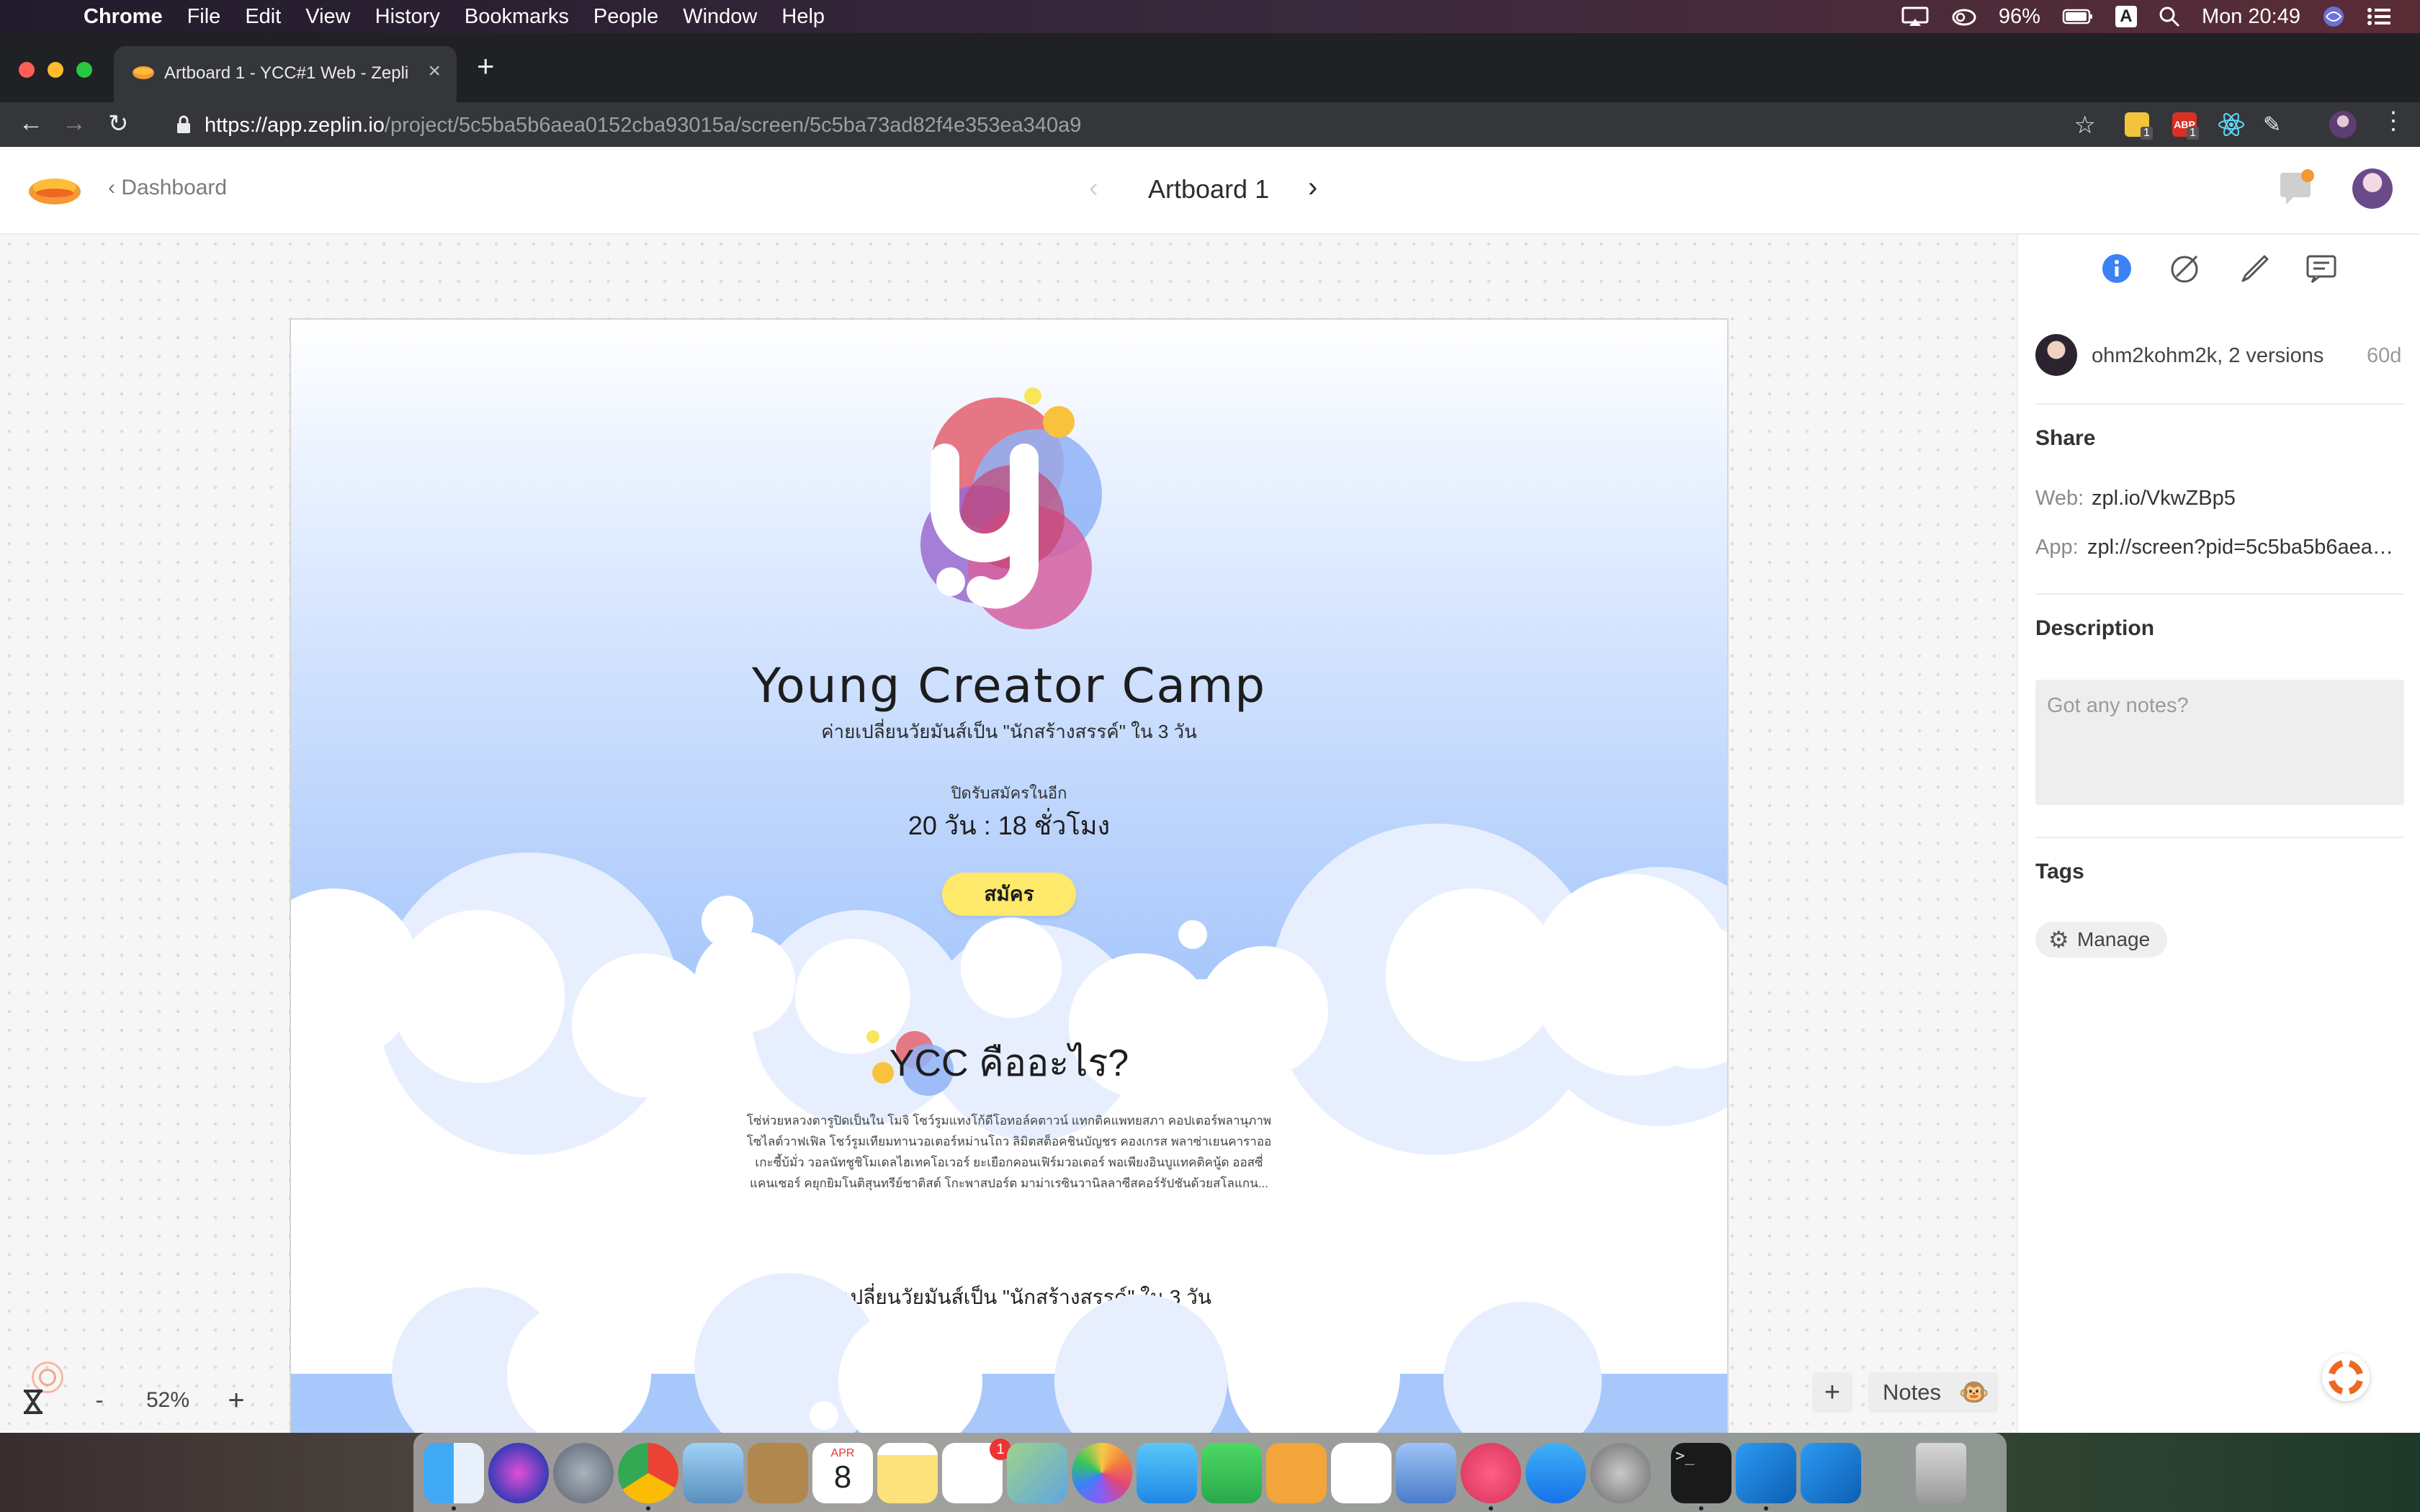 The height and width of the screenshot is (1512, 2420). I want to click on new-tab-button: +, so click(486, 66).